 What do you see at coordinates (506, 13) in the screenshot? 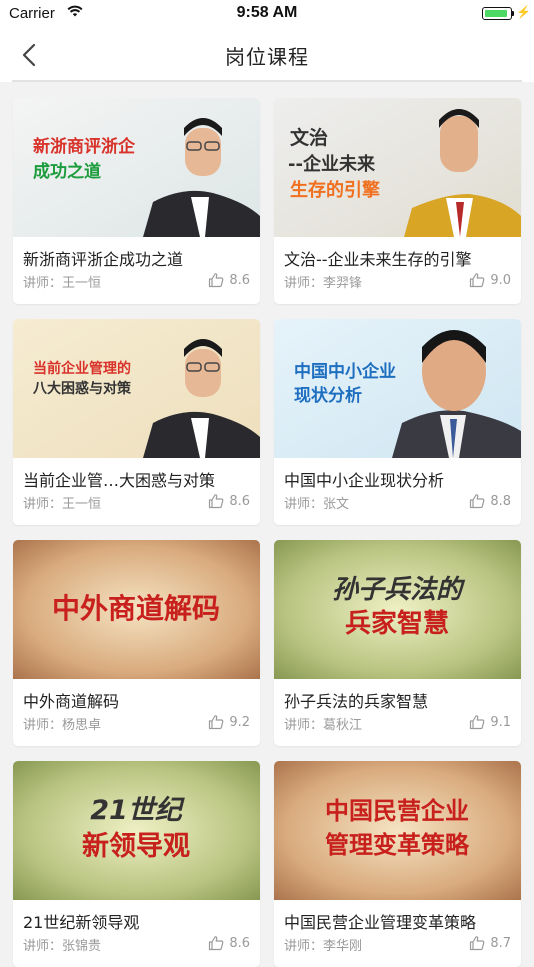
I see `battery-icon: ⚡` at bounding box center [506, 13].